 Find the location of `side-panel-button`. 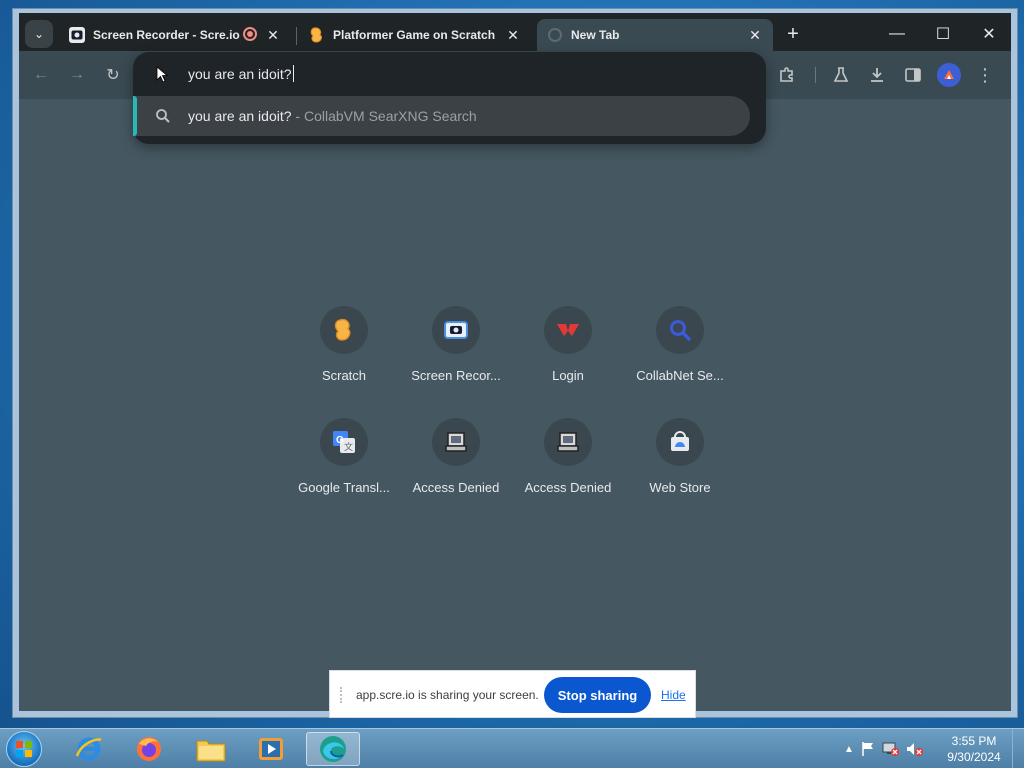

side-panel-button is located at coordinates (913, 75).